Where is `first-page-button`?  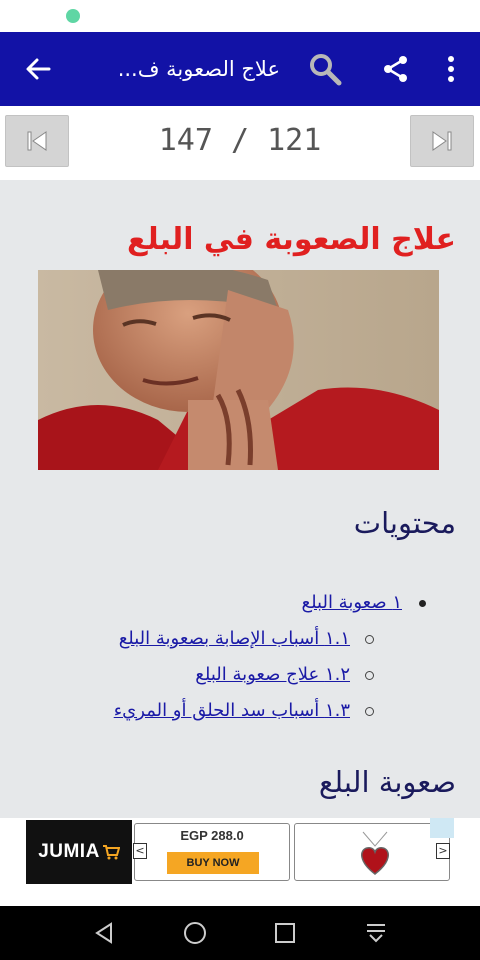
first-page-button is located at coordinates (37, 141).